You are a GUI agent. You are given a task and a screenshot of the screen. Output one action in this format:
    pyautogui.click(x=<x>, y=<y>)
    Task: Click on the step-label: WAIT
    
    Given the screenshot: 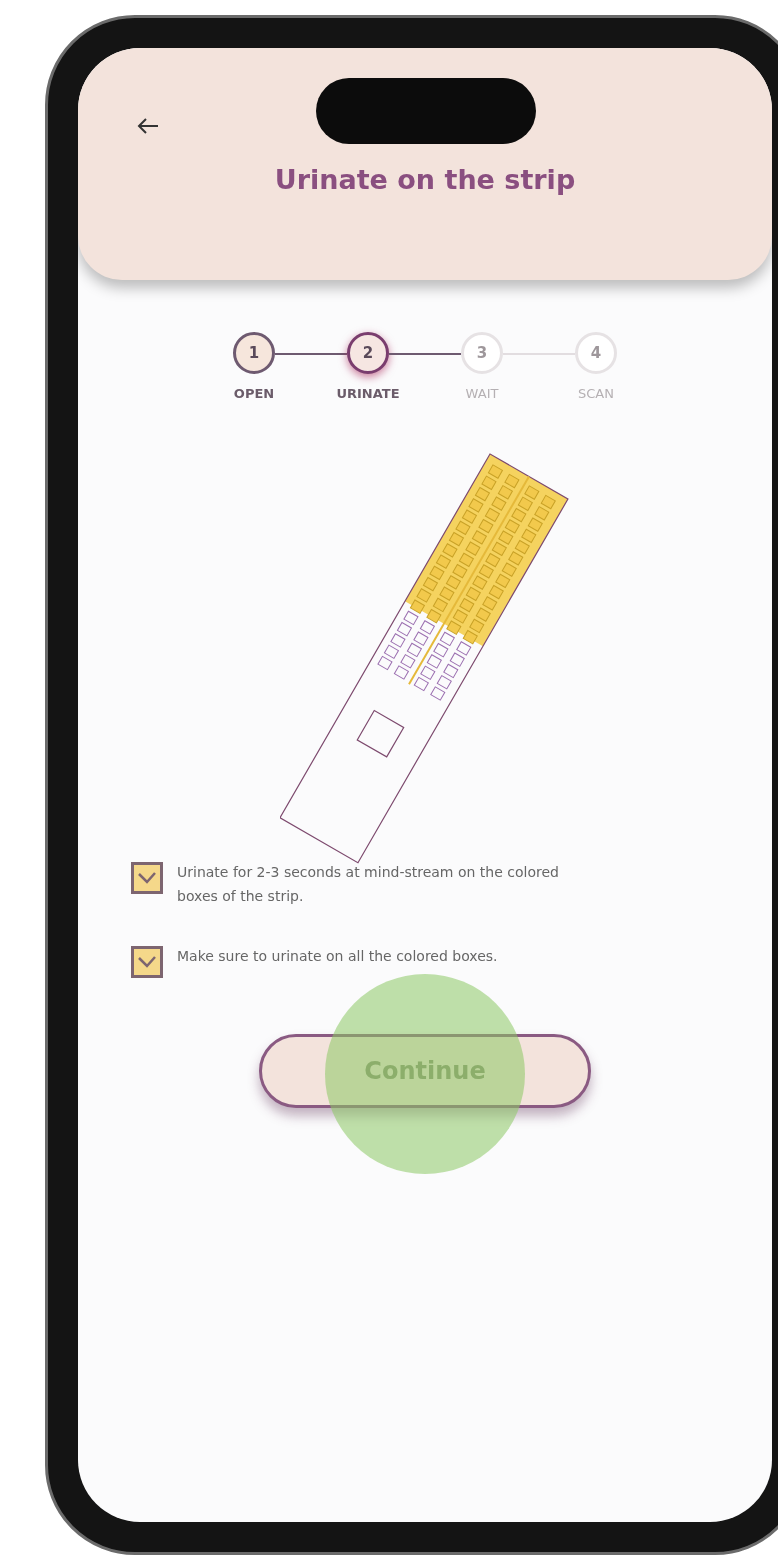 What is the action you would take?
    pyautogui.click(x=482, y=394)
    